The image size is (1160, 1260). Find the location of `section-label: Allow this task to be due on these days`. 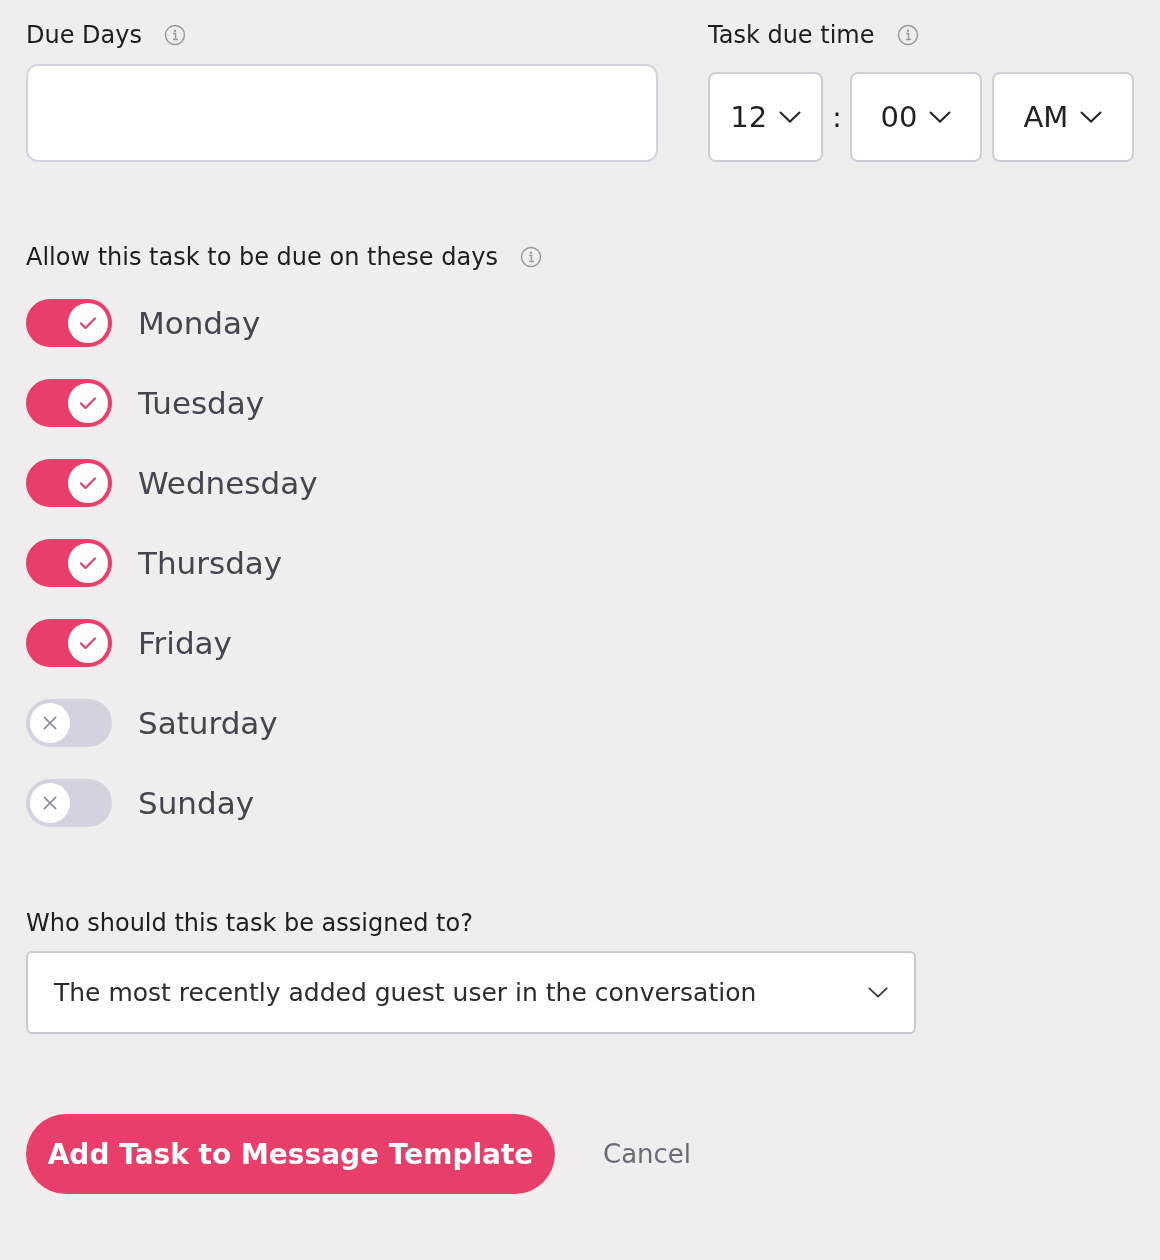

section-label: Allow this task to be due on these days is located at coordinates (262, 257).